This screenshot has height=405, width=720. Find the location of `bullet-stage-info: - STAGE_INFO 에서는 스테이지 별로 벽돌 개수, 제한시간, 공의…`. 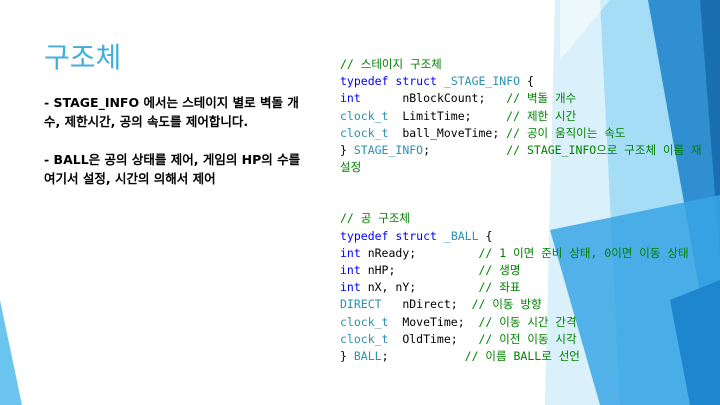

bullet-stage-info: - STAGE_INFO 에서는 스테이지 별로 벽돌 개수, 제한시간, 공의… is located at coordinates (171, 112).